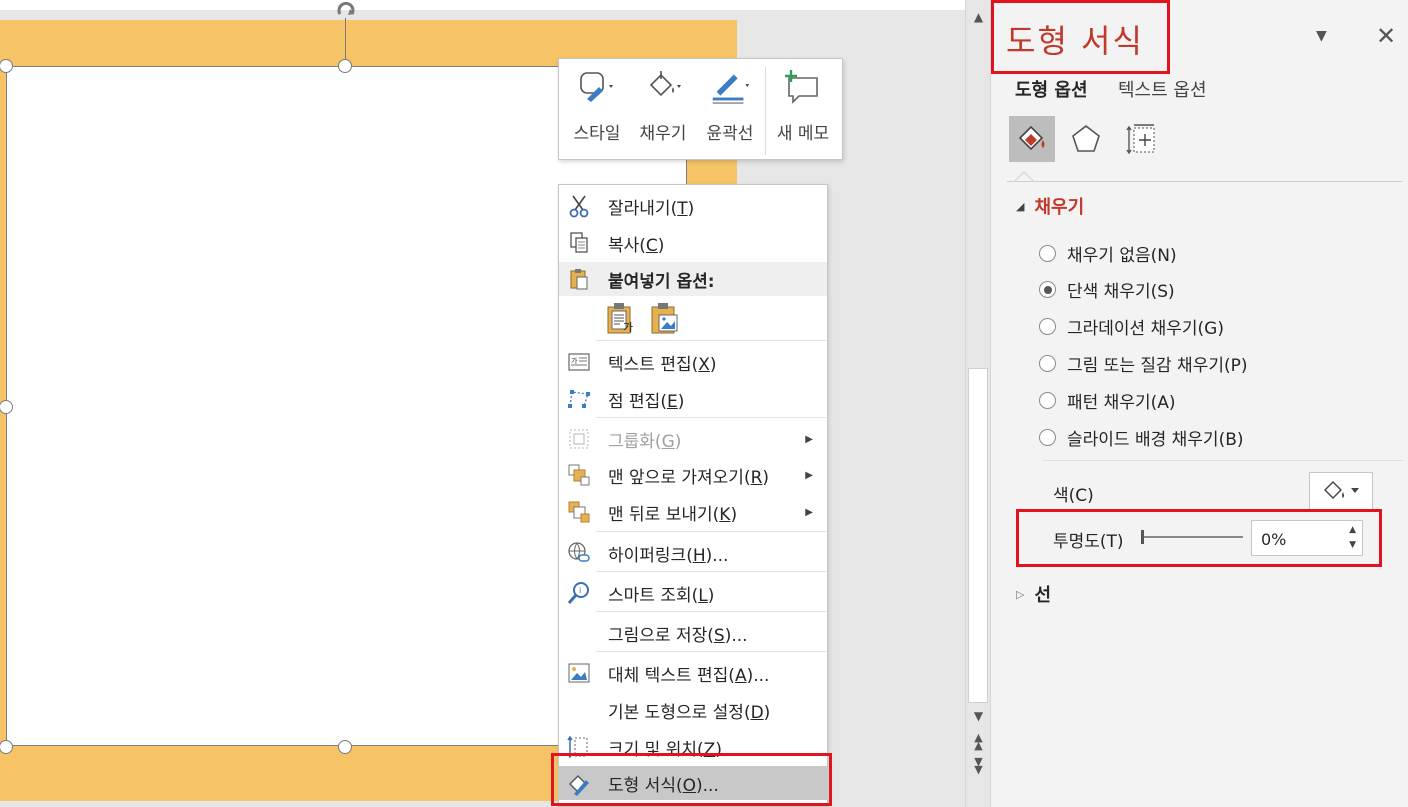 The image size is (1408, 807). Describe the element at coordinates (579, 206) in the screenshot. I see `scissors-icon` at that location.